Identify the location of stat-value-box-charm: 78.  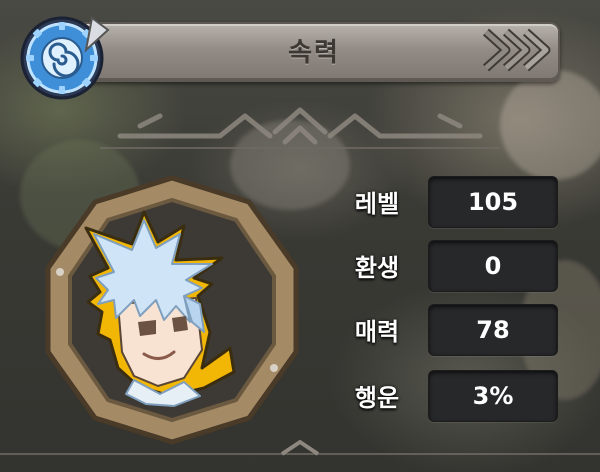
(493, 330).